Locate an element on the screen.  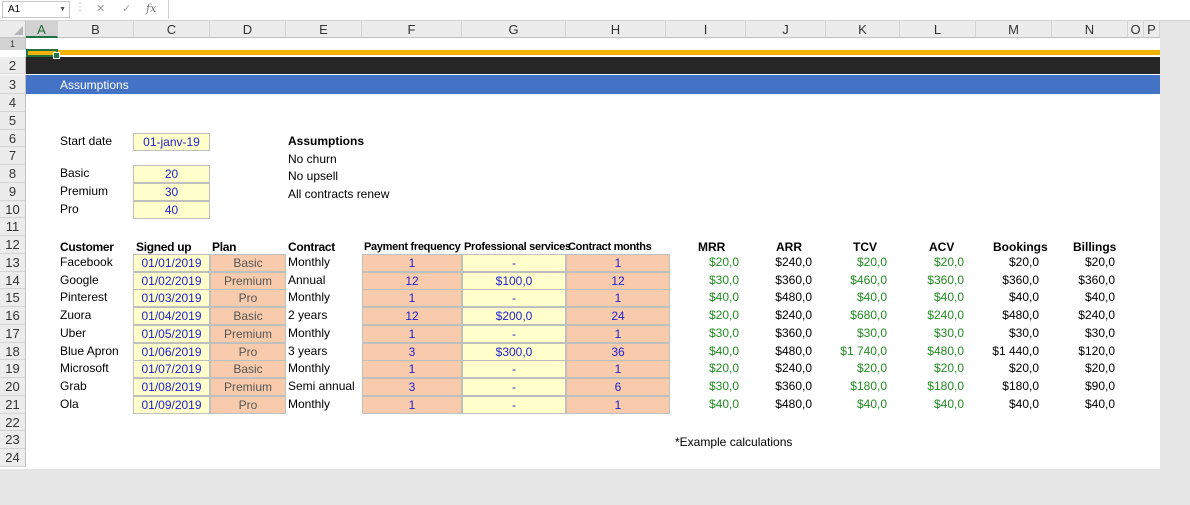
cell-contract-months: 24 is located at coordinates (618, 316).